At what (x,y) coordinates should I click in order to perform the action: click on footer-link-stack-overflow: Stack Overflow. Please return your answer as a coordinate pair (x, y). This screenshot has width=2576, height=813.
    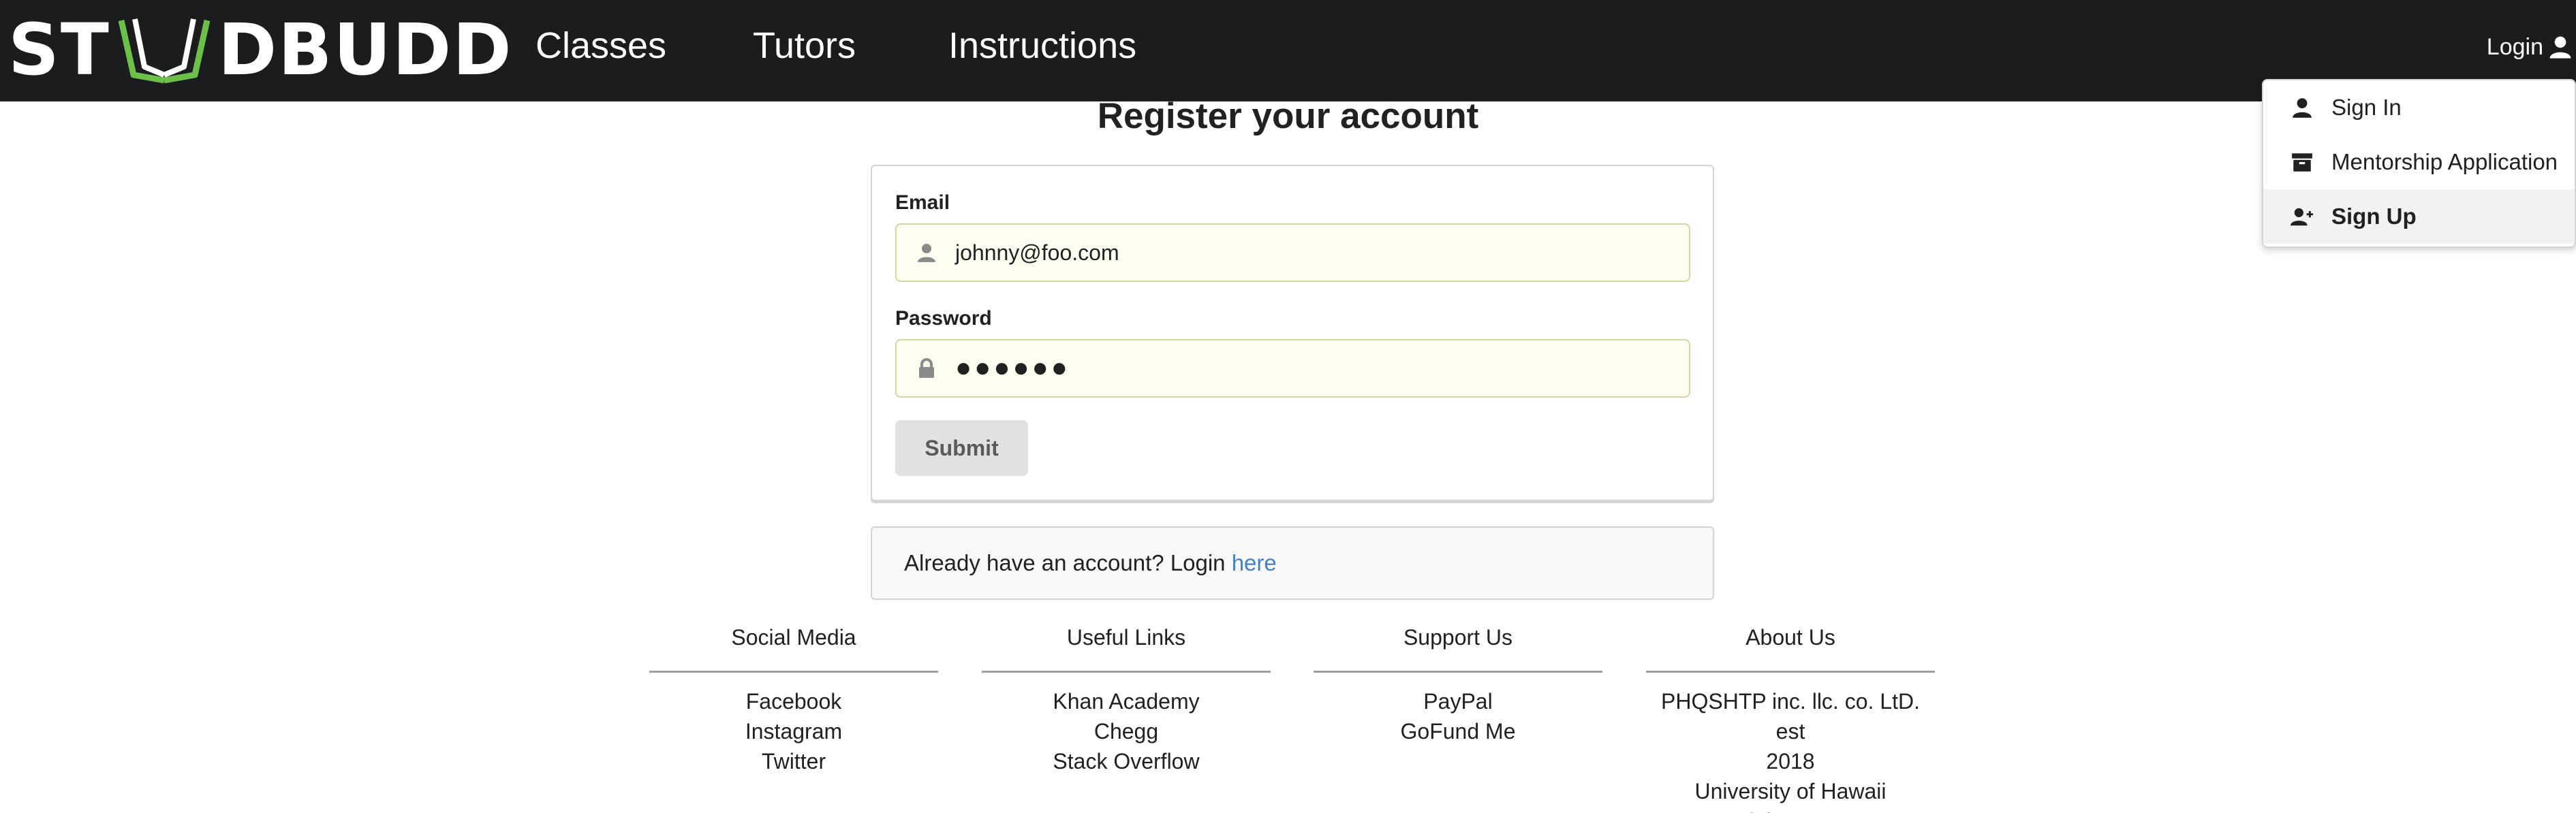
    Looking at the image, I should click on (1126, 761).